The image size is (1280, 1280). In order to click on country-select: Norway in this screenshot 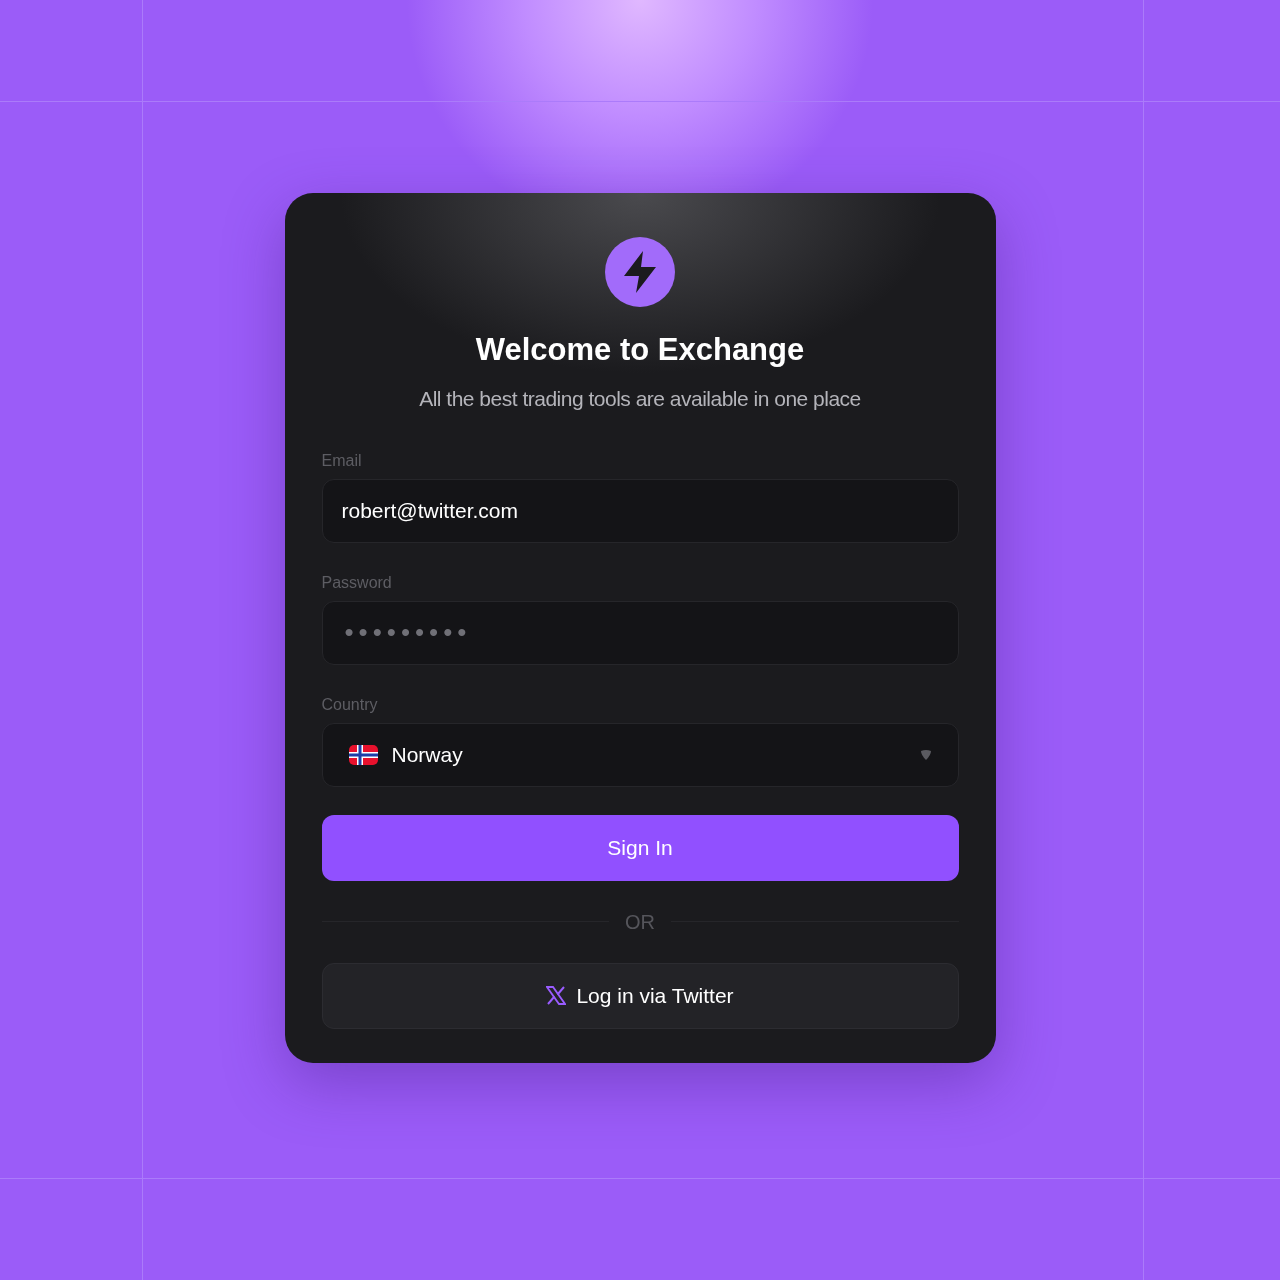, I will do `click(640, 754)`.